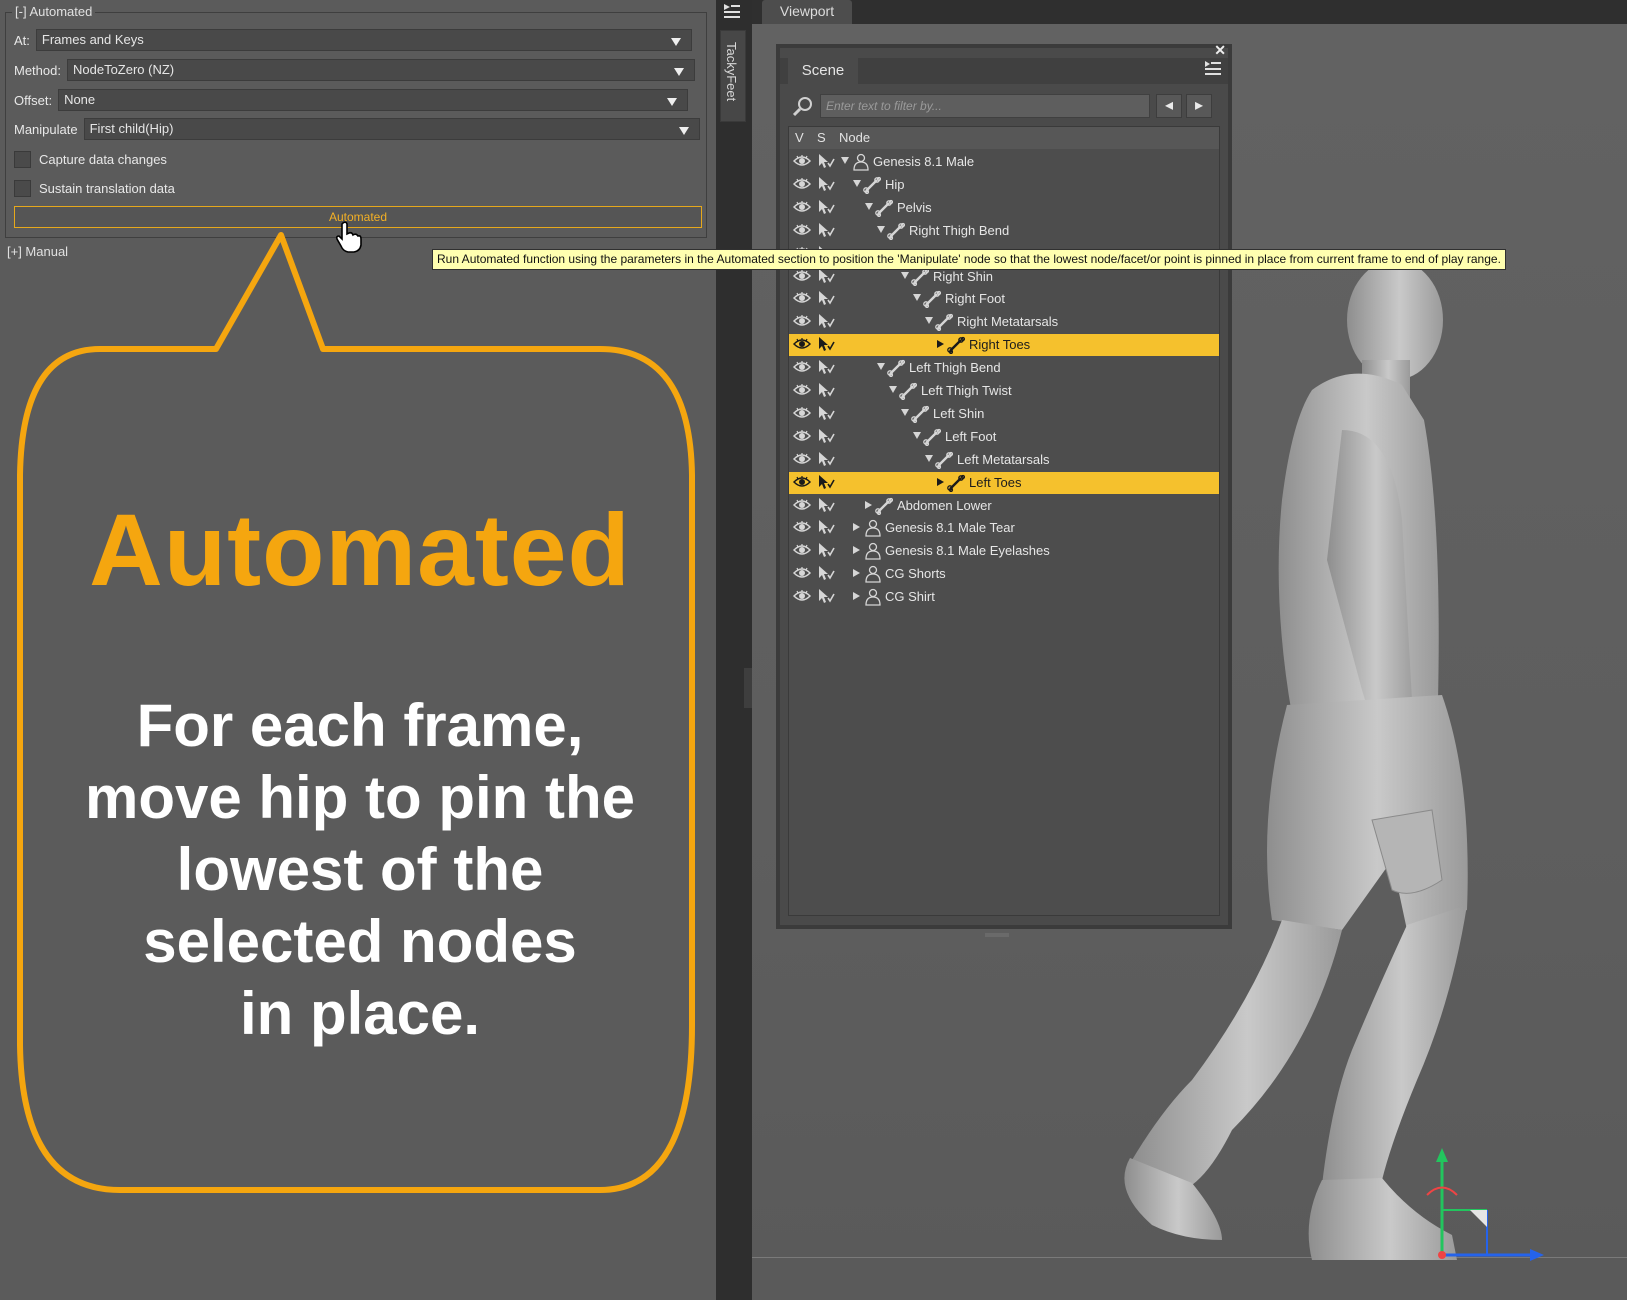  I want to click on offset-dropdown: None, so click(373, 100).